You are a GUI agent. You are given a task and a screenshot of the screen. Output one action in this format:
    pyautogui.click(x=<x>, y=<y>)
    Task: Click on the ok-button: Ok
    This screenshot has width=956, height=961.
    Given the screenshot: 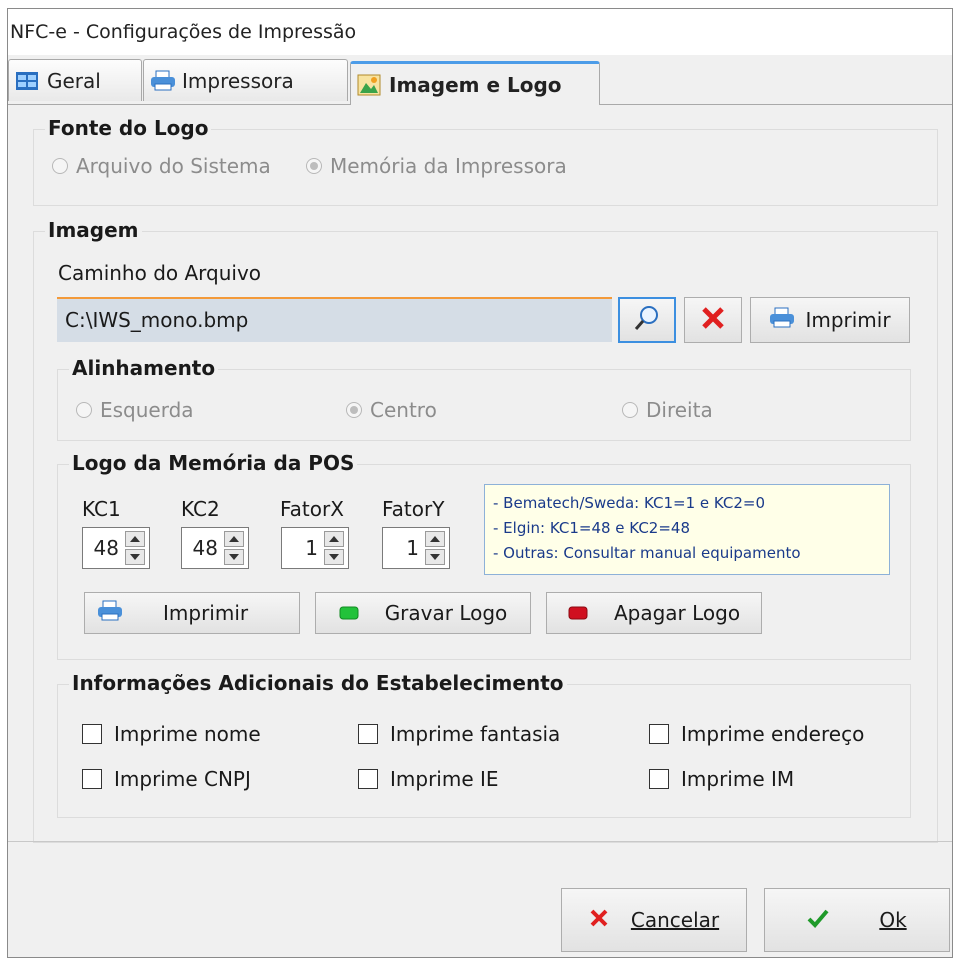 What is the action you would take?
    pyautogui.click(x=857, y=920)
    